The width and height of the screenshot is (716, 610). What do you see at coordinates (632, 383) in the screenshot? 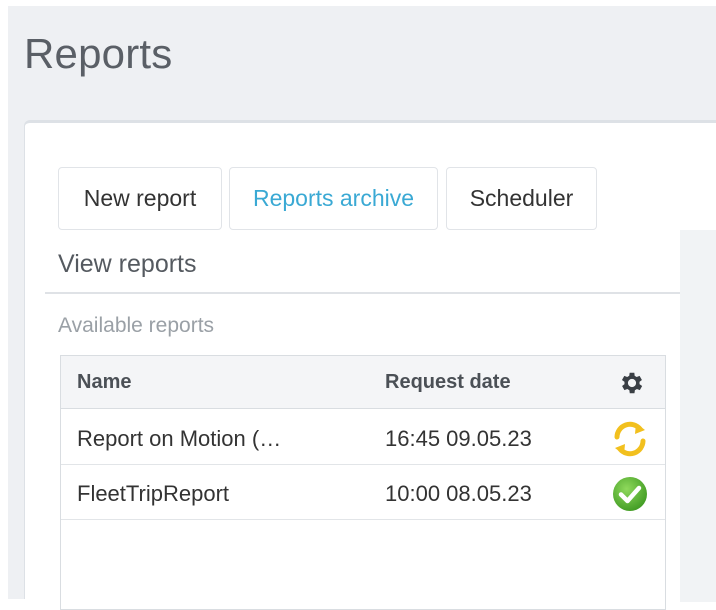
I see `gear-icon` at bounding box center [632, 383].